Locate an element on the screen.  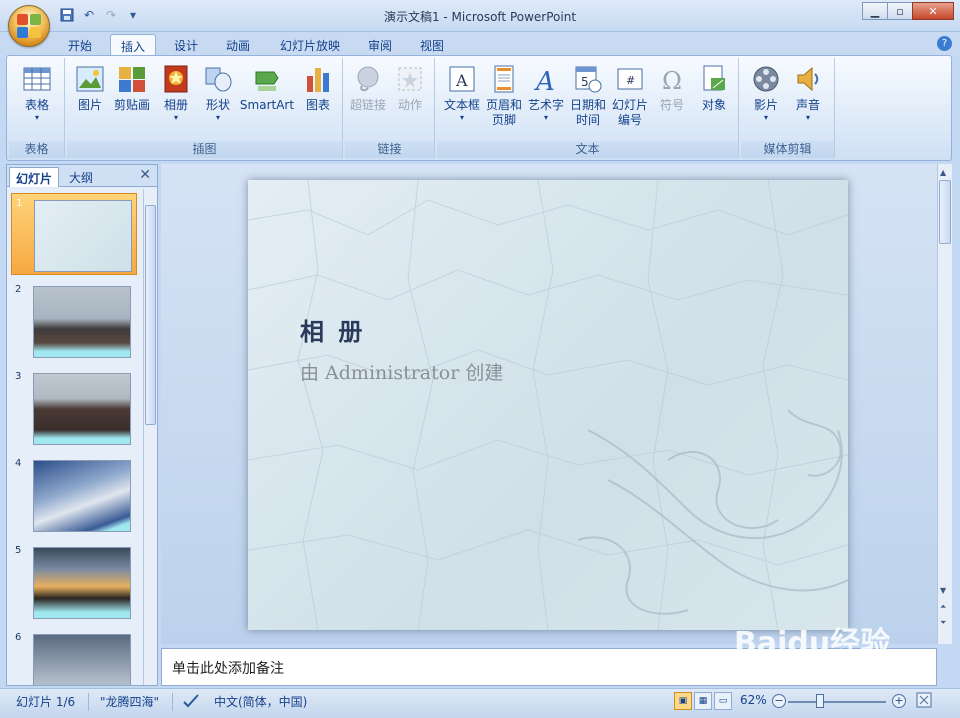
tab-animations: 动画 is located at coordinates (238, 45).